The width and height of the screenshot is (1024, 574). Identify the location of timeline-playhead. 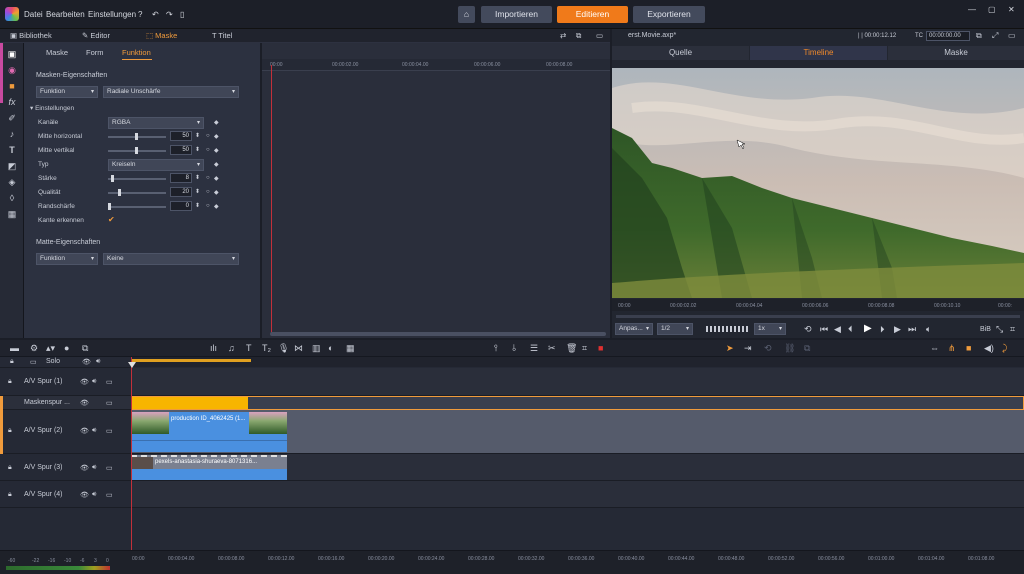
(131, 461).